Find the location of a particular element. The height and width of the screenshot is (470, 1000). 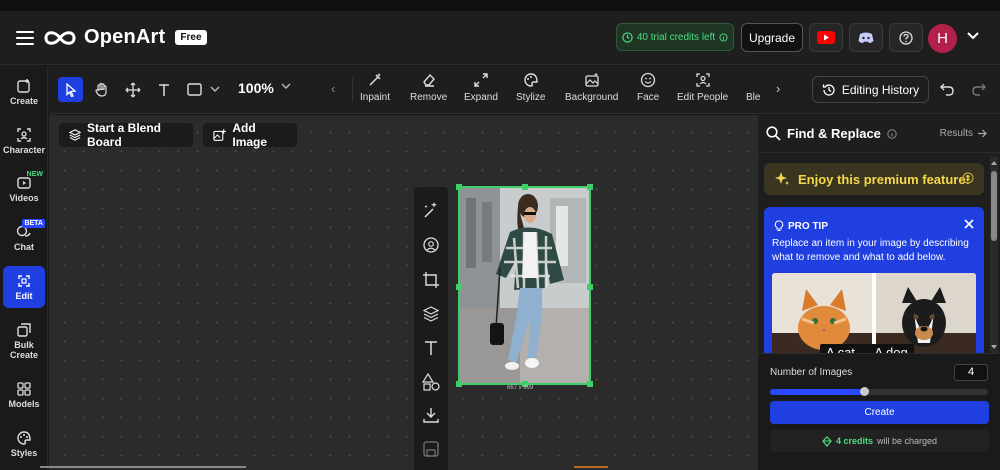

panel-scrollbar is located at coordinates (994, 255).